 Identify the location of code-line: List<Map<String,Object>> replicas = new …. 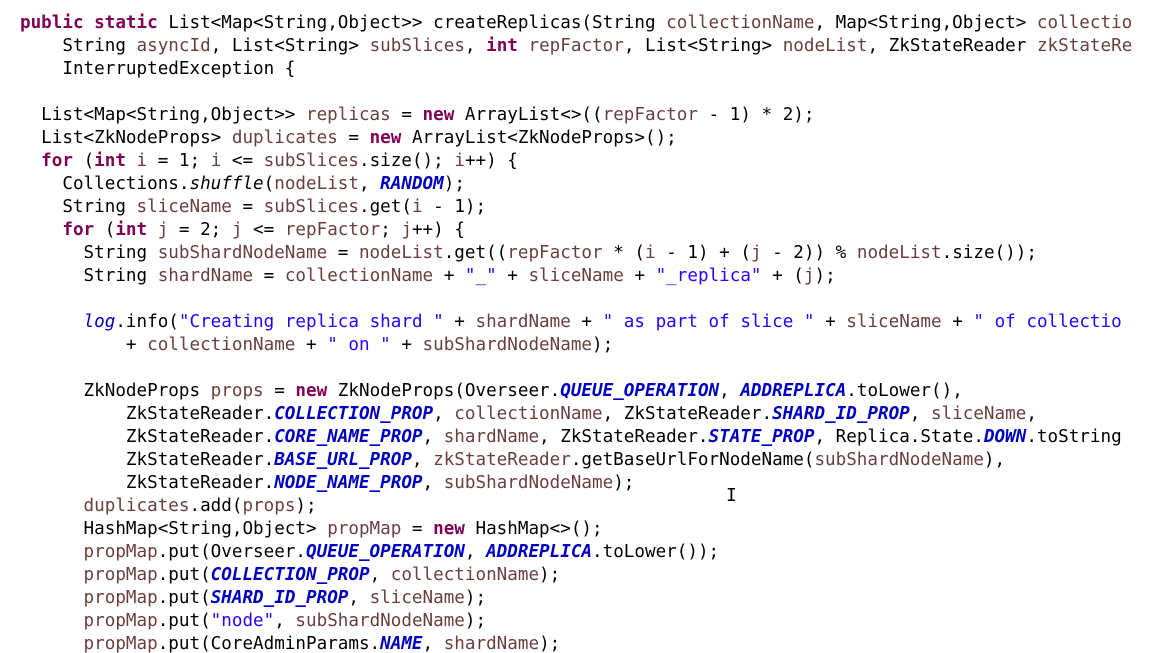
(417, 115).